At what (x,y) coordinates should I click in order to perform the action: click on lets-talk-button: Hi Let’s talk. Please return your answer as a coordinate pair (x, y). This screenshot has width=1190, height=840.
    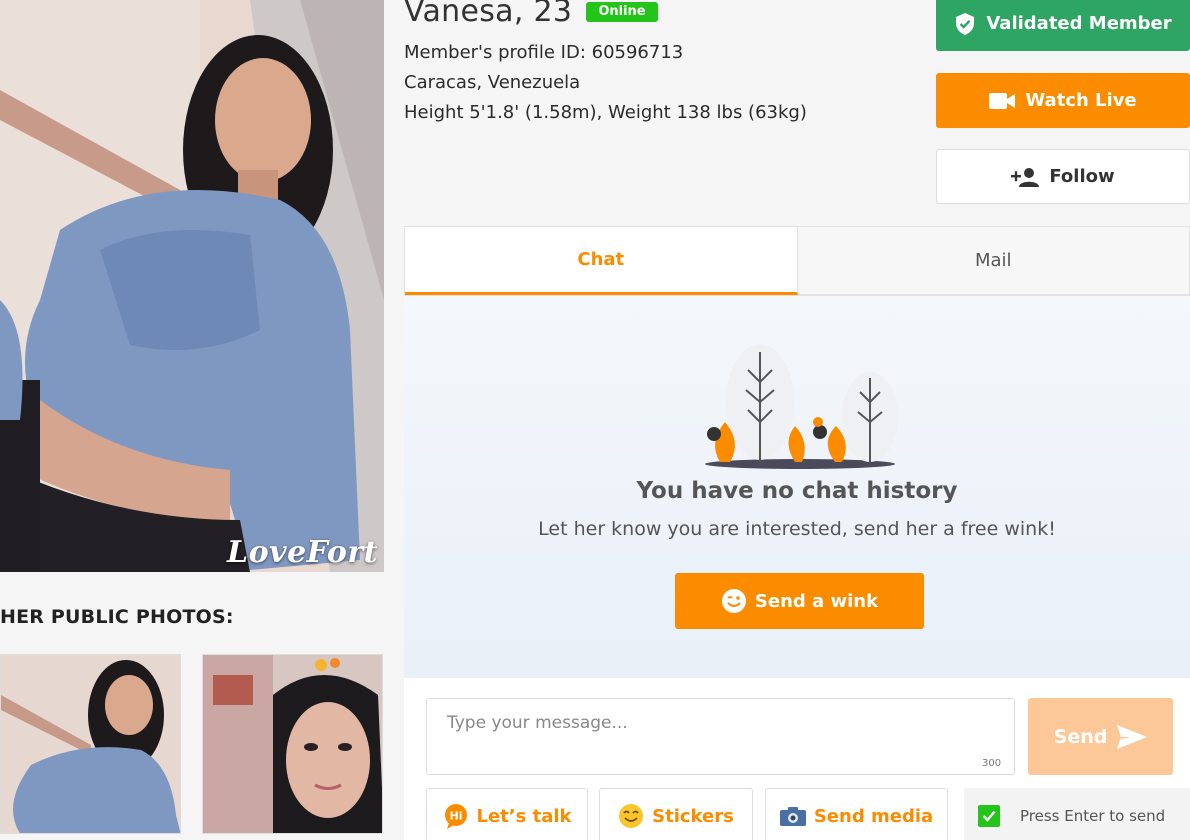
    Looking at the image, I should click on (507, 814).